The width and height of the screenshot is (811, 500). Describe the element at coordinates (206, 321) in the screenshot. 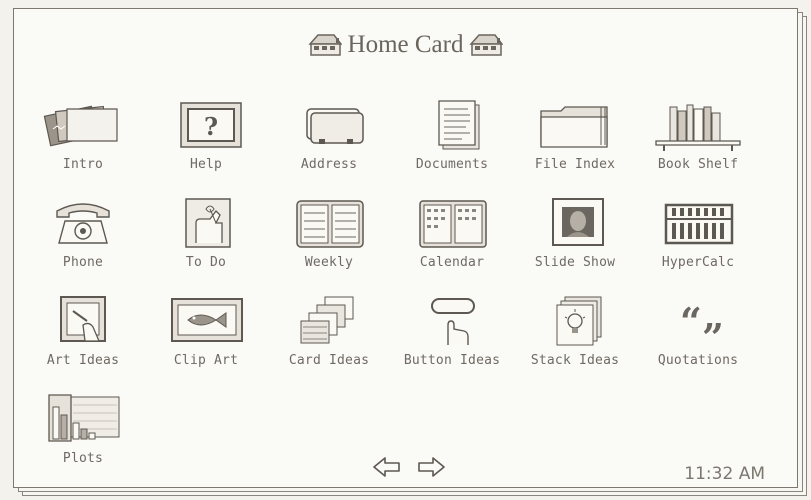

I see `fish-clip-art-icon` at that location.